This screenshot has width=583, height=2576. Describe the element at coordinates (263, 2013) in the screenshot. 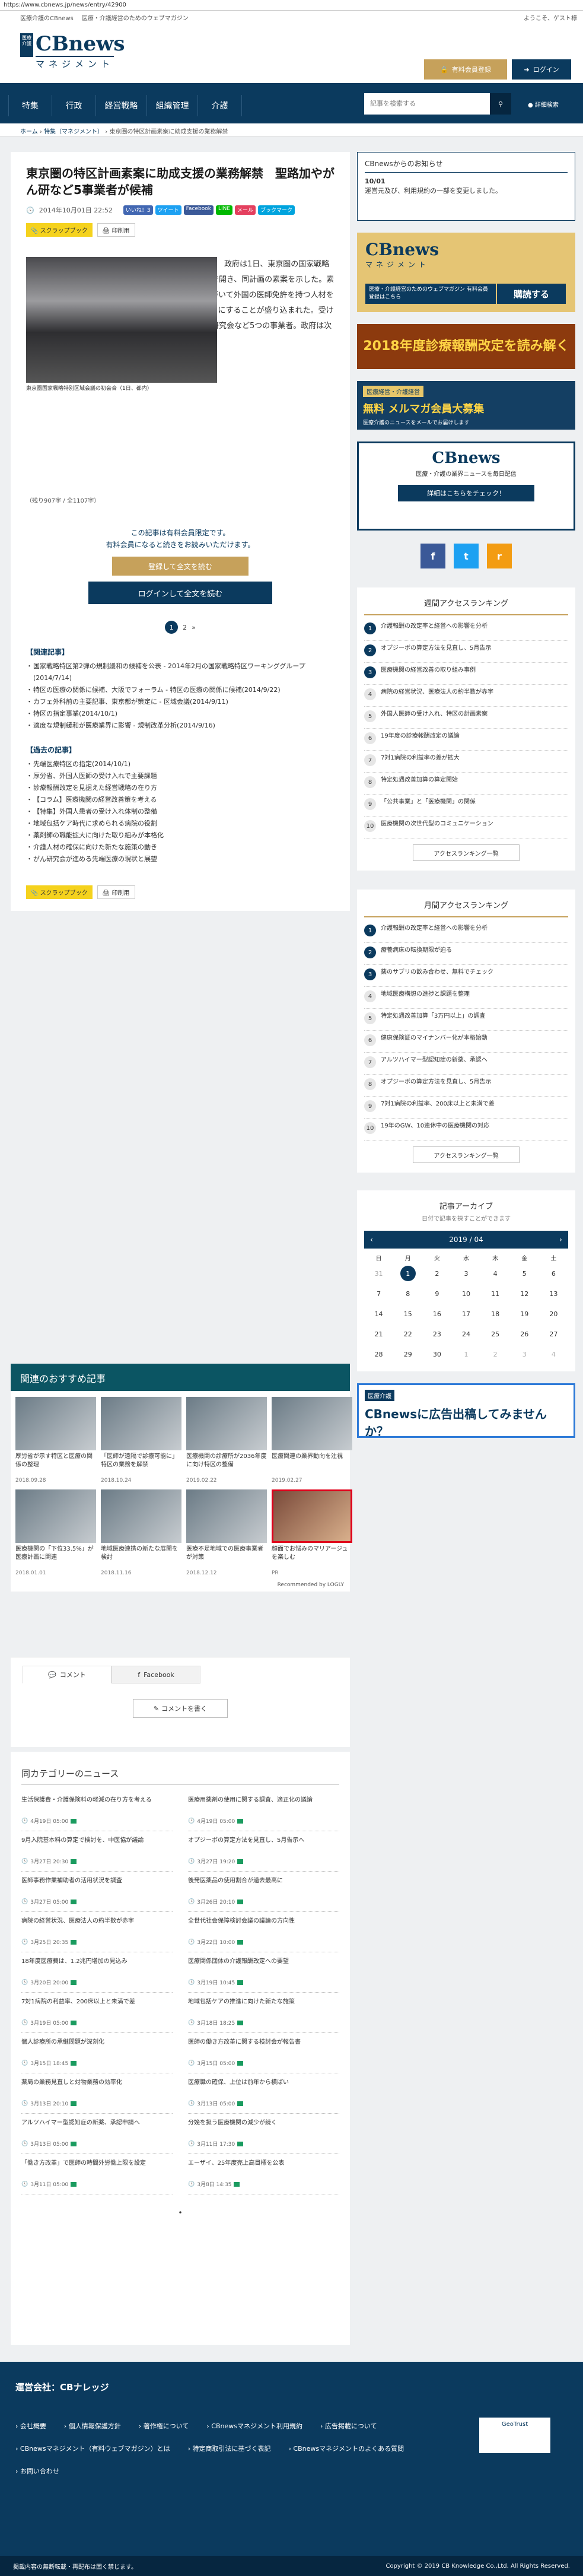

I see `category-item: 地域包括ケアの推進に向けた新たな施策 🕓 3月18日 18:25` at that location.